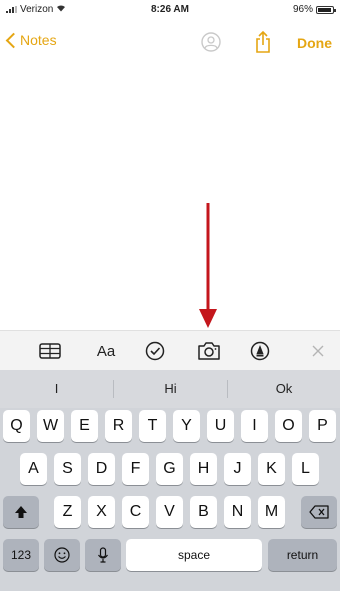 This screenshot has height=591, width=340. What do you see at coordinates (194, 555) in the screenshot?
I see `space-key: space` at bounding box center [194, 555].